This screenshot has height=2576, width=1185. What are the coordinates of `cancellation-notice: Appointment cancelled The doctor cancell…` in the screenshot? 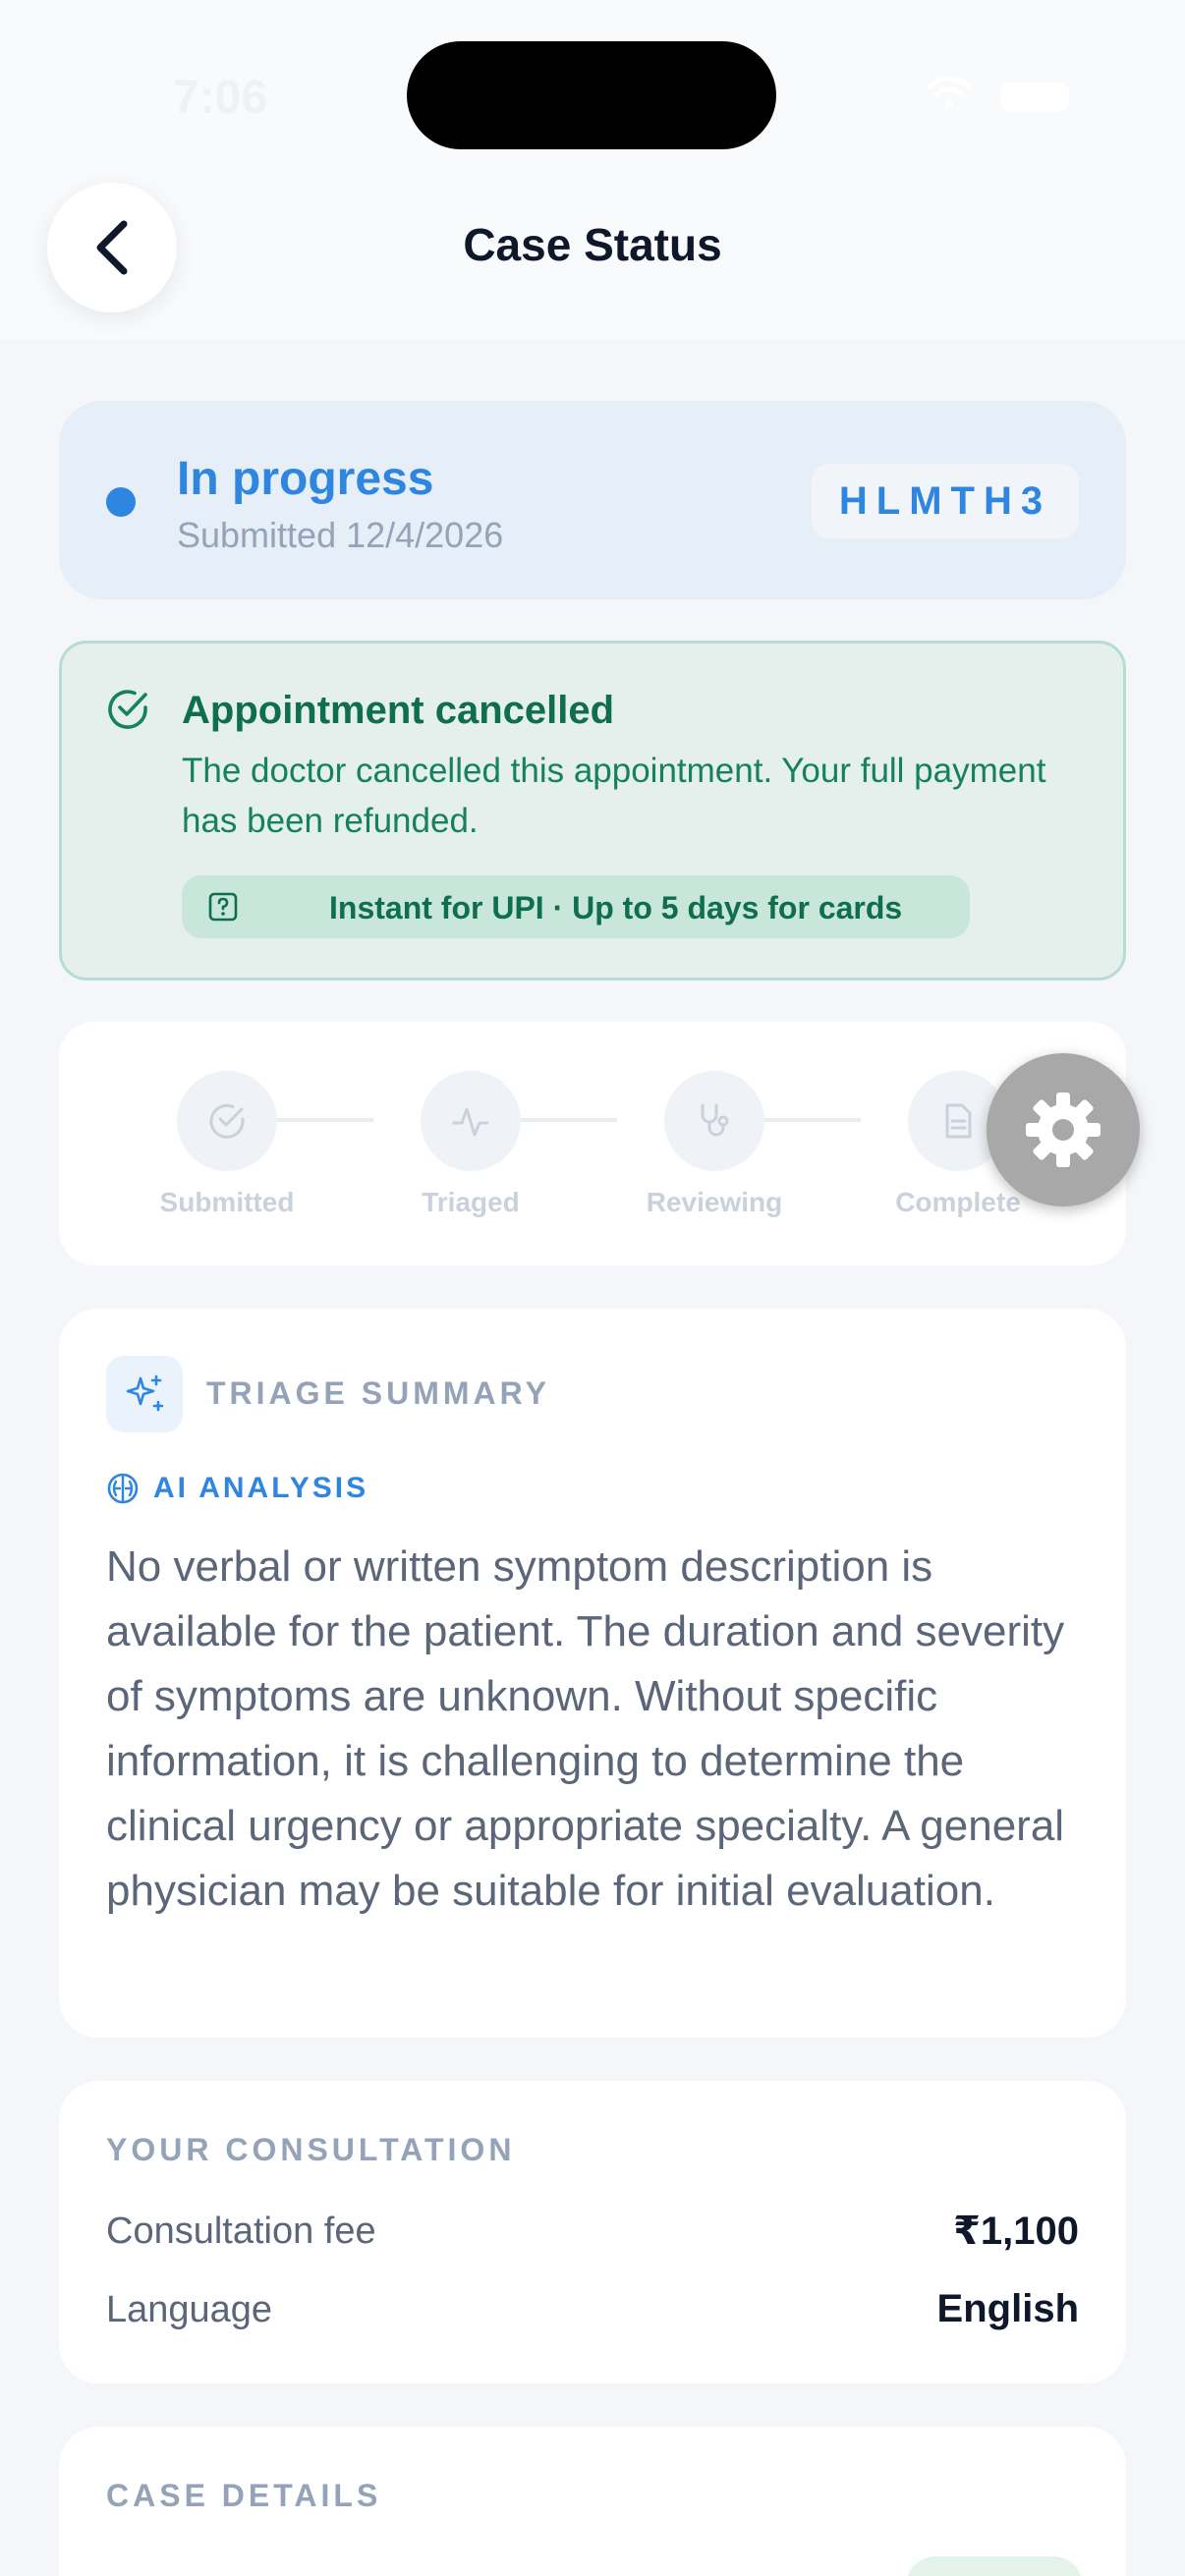 It's located at (592, 810).